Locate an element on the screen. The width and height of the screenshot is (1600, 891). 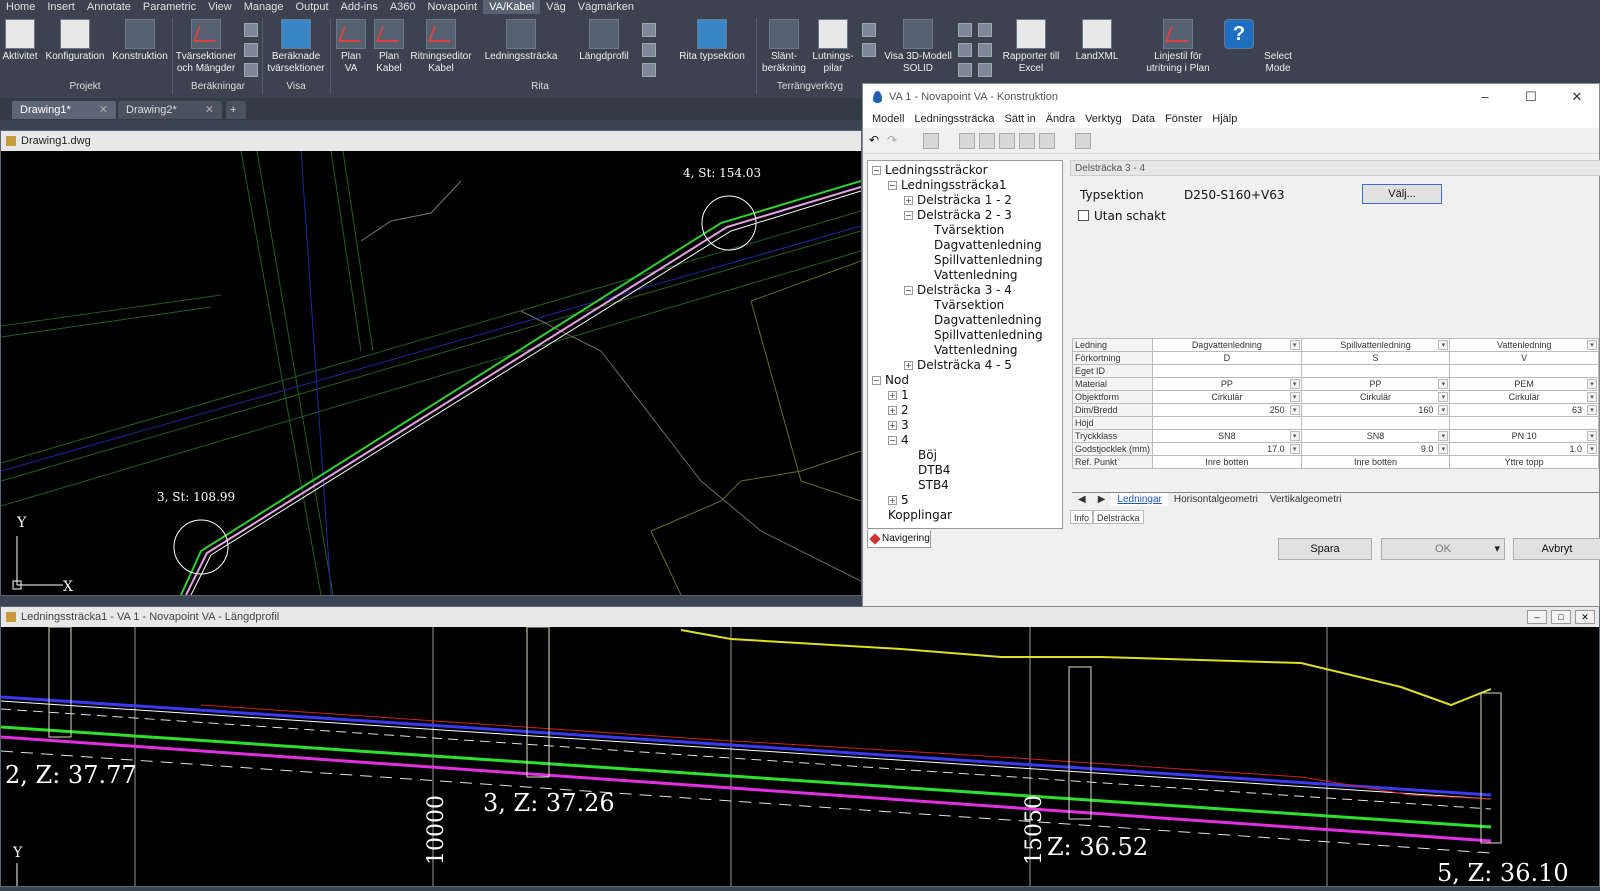
ribbon-tab-novapoint: Novapoint is located at coordinates (453, 7).